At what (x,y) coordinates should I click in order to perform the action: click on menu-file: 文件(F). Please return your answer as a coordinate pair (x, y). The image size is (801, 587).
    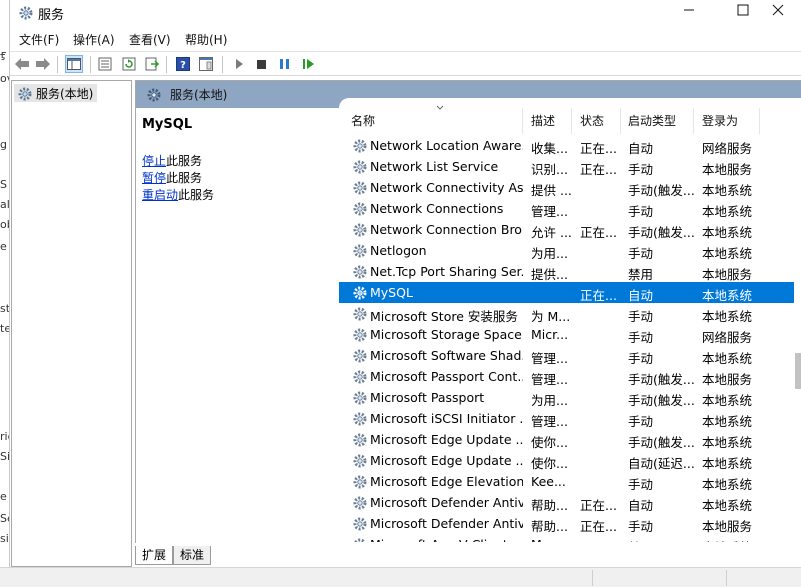
    Looking at the image, I should click on (39, 39).